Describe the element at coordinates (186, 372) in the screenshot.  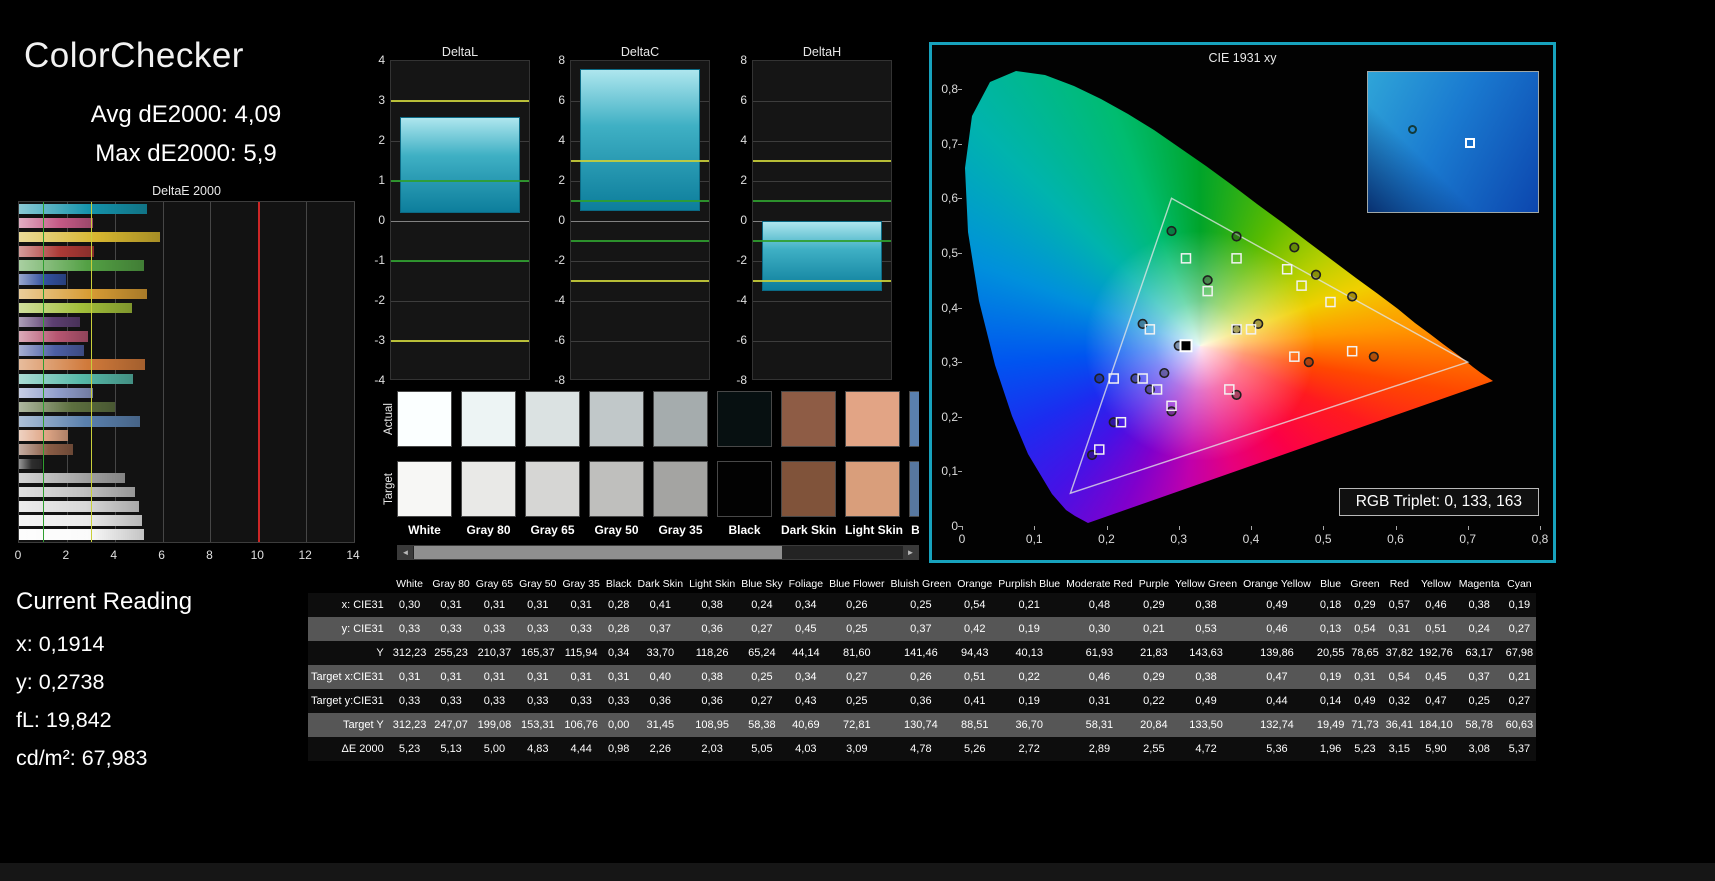
I see `deltae2000-plot` at that location.